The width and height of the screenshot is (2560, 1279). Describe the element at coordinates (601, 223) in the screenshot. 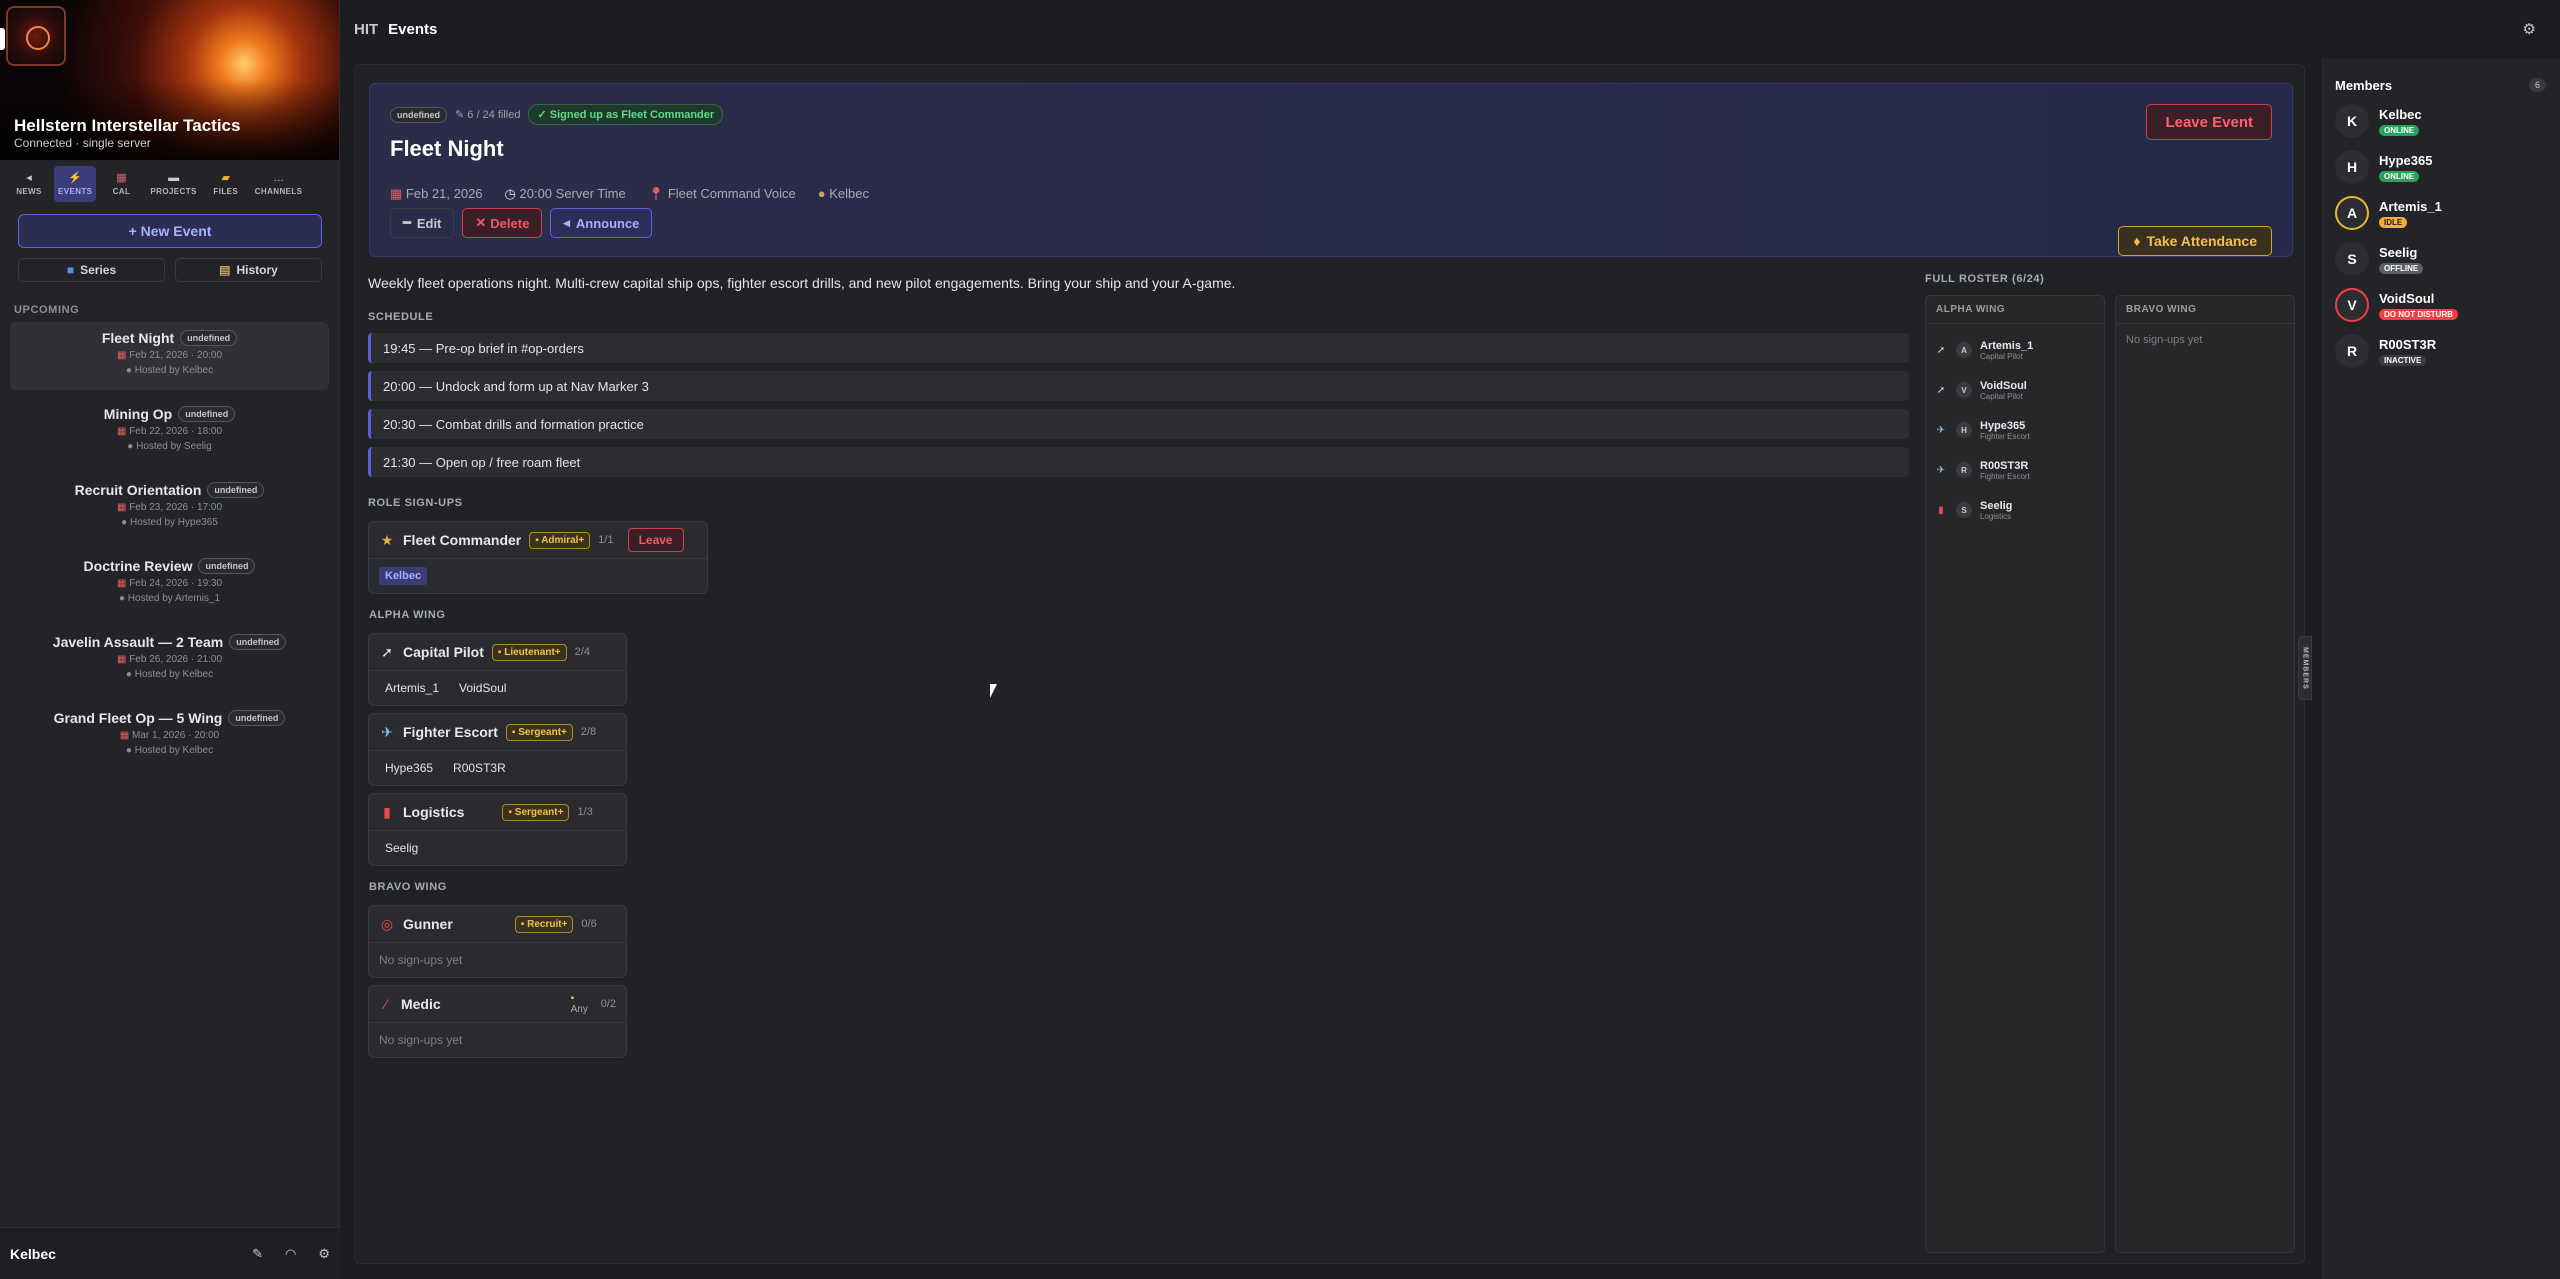

I see `announce-button: ◂ Announce` at that location.